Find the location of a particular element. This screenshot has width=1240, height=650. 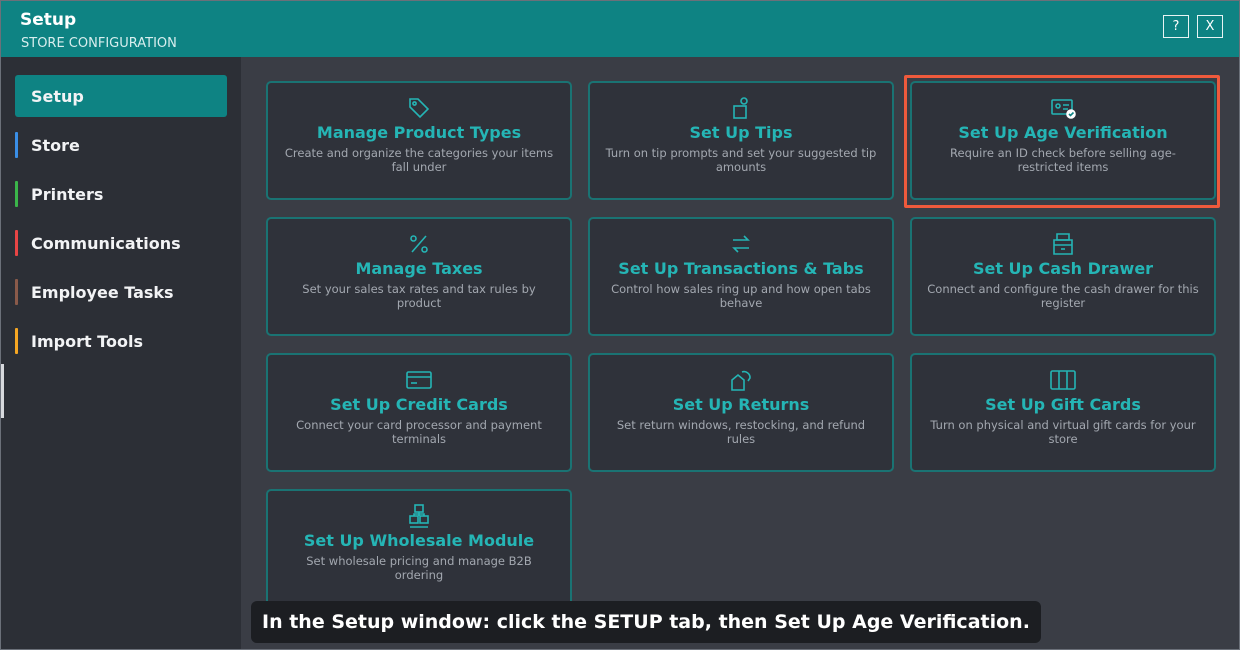

percent-icon is located at coordinates (419, 244).